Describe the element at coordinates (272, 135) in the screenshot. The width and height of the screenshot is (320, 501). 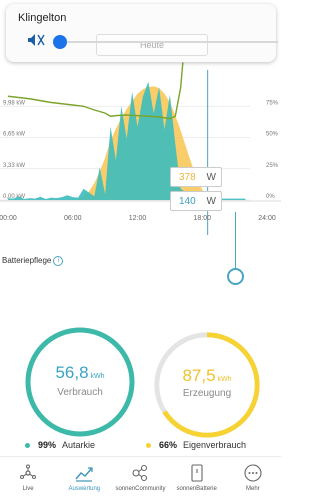
I see `y-right-tick-label: 50%` at that location.